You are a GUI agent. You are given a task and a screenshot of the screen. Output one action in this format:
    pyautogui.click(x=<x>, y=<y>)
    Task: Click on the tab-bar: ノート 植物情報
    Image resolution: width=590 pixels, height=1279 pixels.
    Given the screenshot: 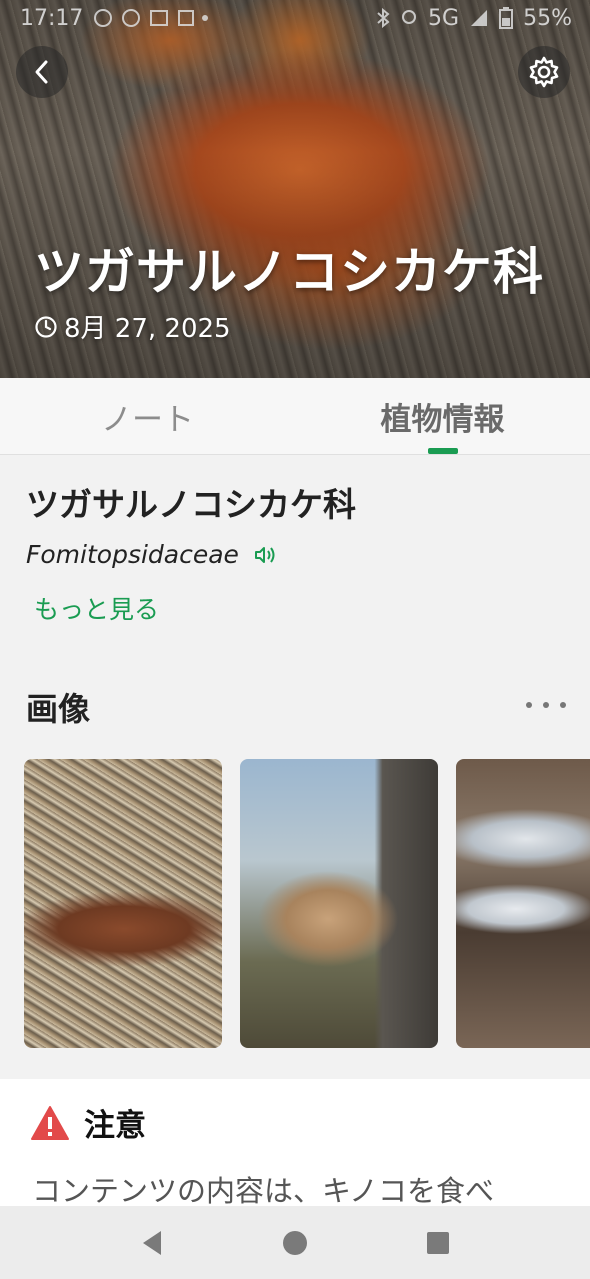 What is the action you would take?
    pyautogui.click(x=295, y=416)
    